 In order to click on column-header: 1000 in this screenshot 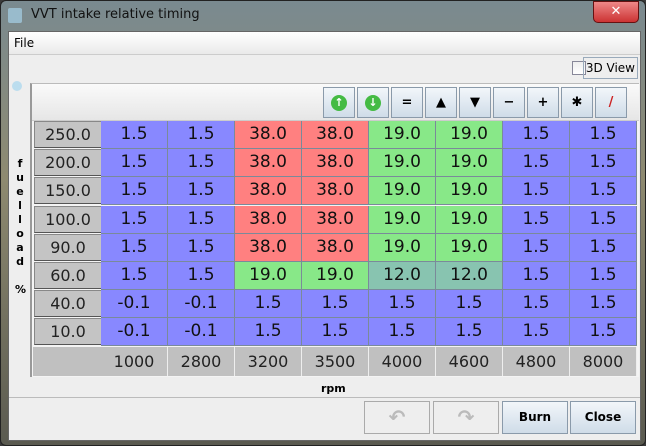, I will do `click(134, 361)`.